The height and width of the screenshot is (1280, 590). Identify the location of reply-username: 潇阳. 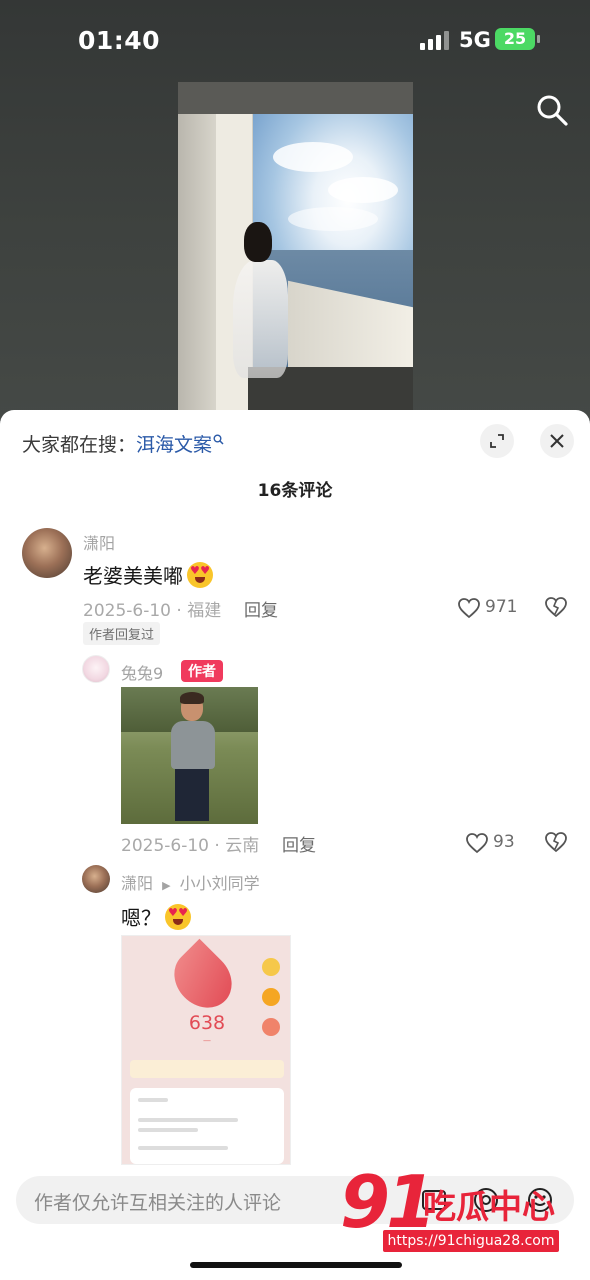
(137, 883).